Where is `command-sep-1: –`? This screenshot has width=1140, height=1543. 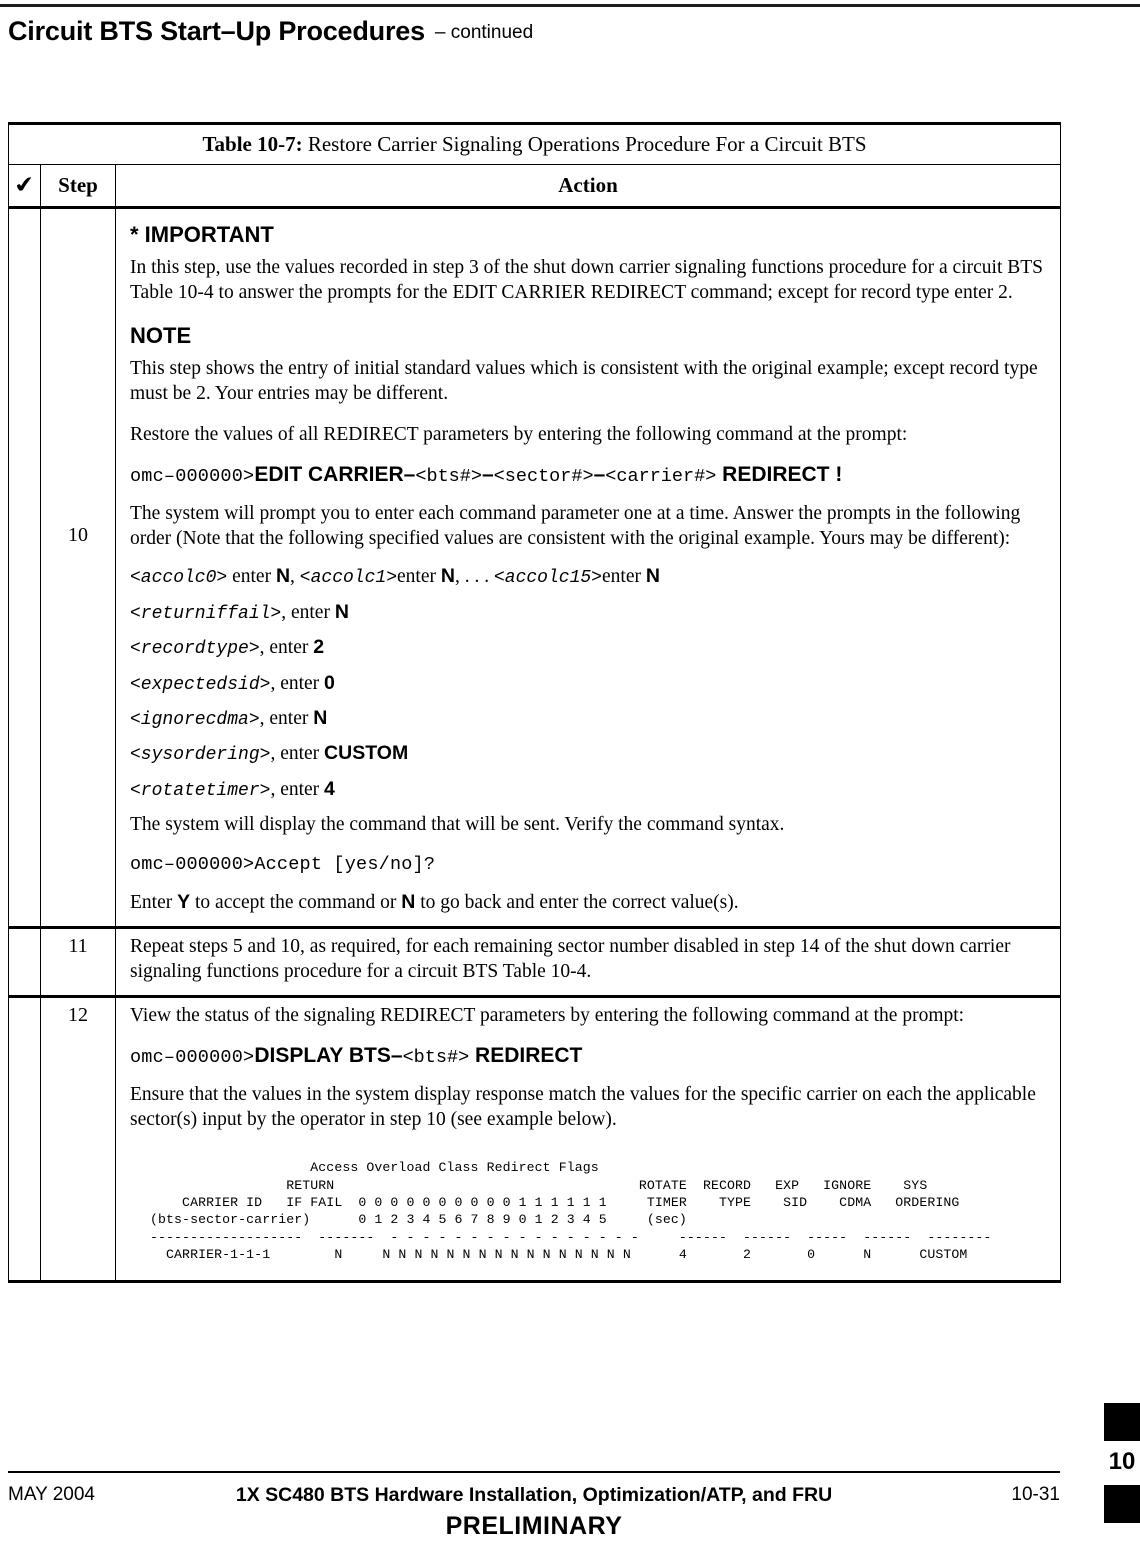 command-sep-1: – is located at coordinates (487, 475).